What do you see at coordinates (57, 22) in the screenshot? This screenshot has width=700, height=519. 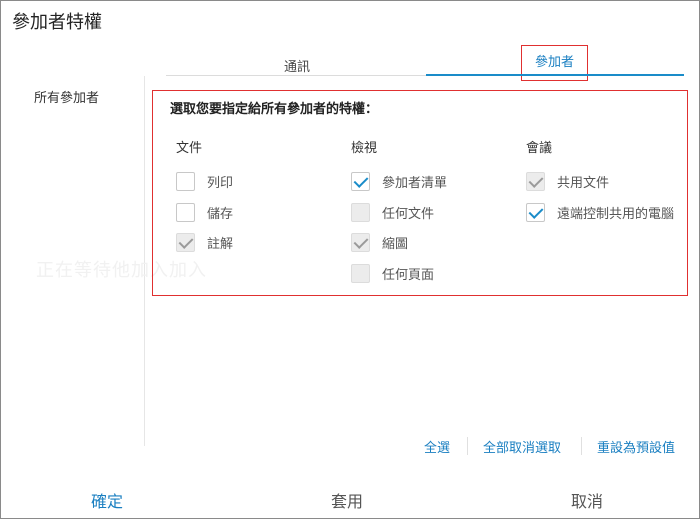 I see `dialog-title: 參加者特權` at bounding box center [57, 22].